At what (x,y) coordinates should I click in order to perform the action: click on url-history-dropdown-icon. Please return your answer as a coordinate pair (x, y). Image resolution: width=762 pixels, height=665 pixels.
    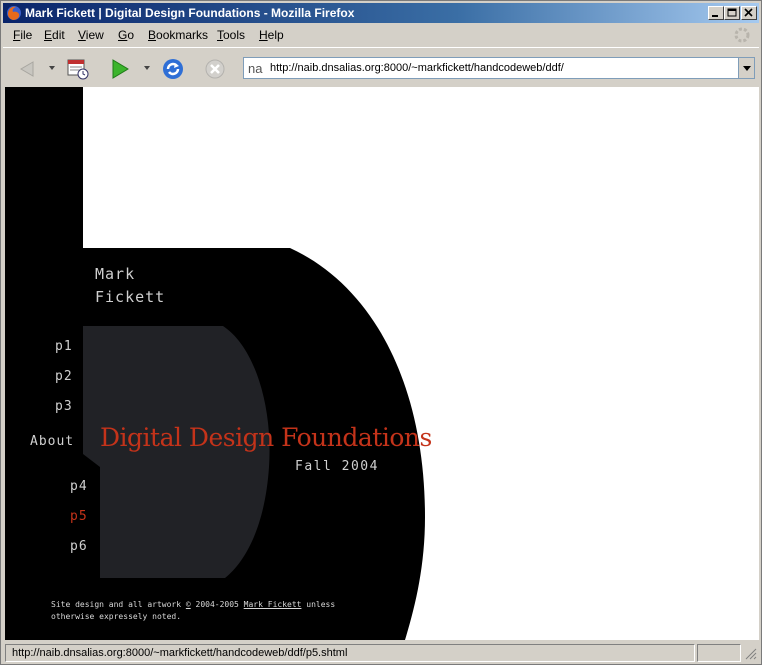
    Looking at the image, I should click on (746, 68).